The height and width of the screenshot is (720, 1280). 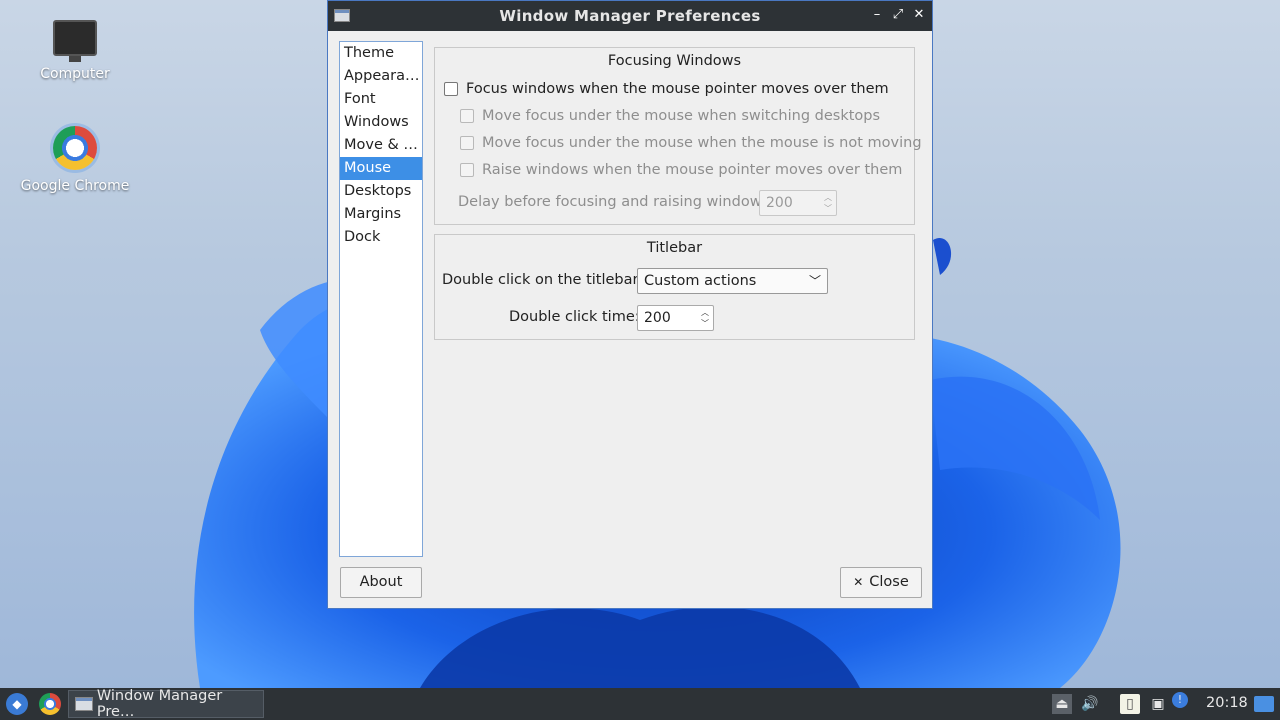 I want to click on about-button: About, so click(x=381, y=582).